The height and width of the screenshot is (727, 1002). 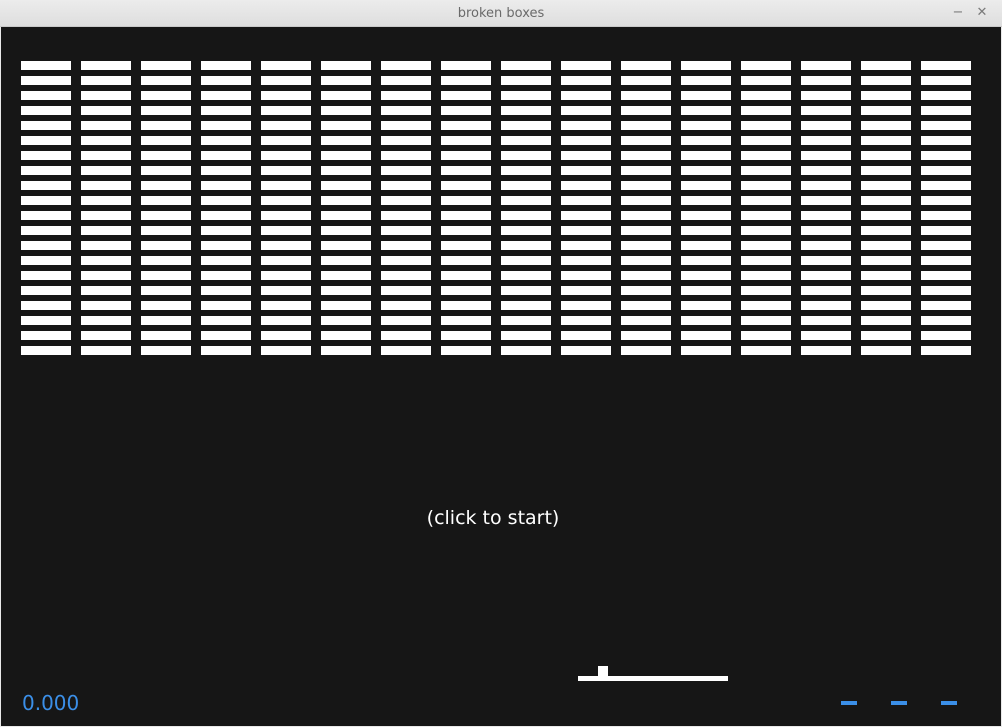 What do you see at coordinates (653, 678) in the screenshot?
I see `paddle` at bounding box center [653, 678].